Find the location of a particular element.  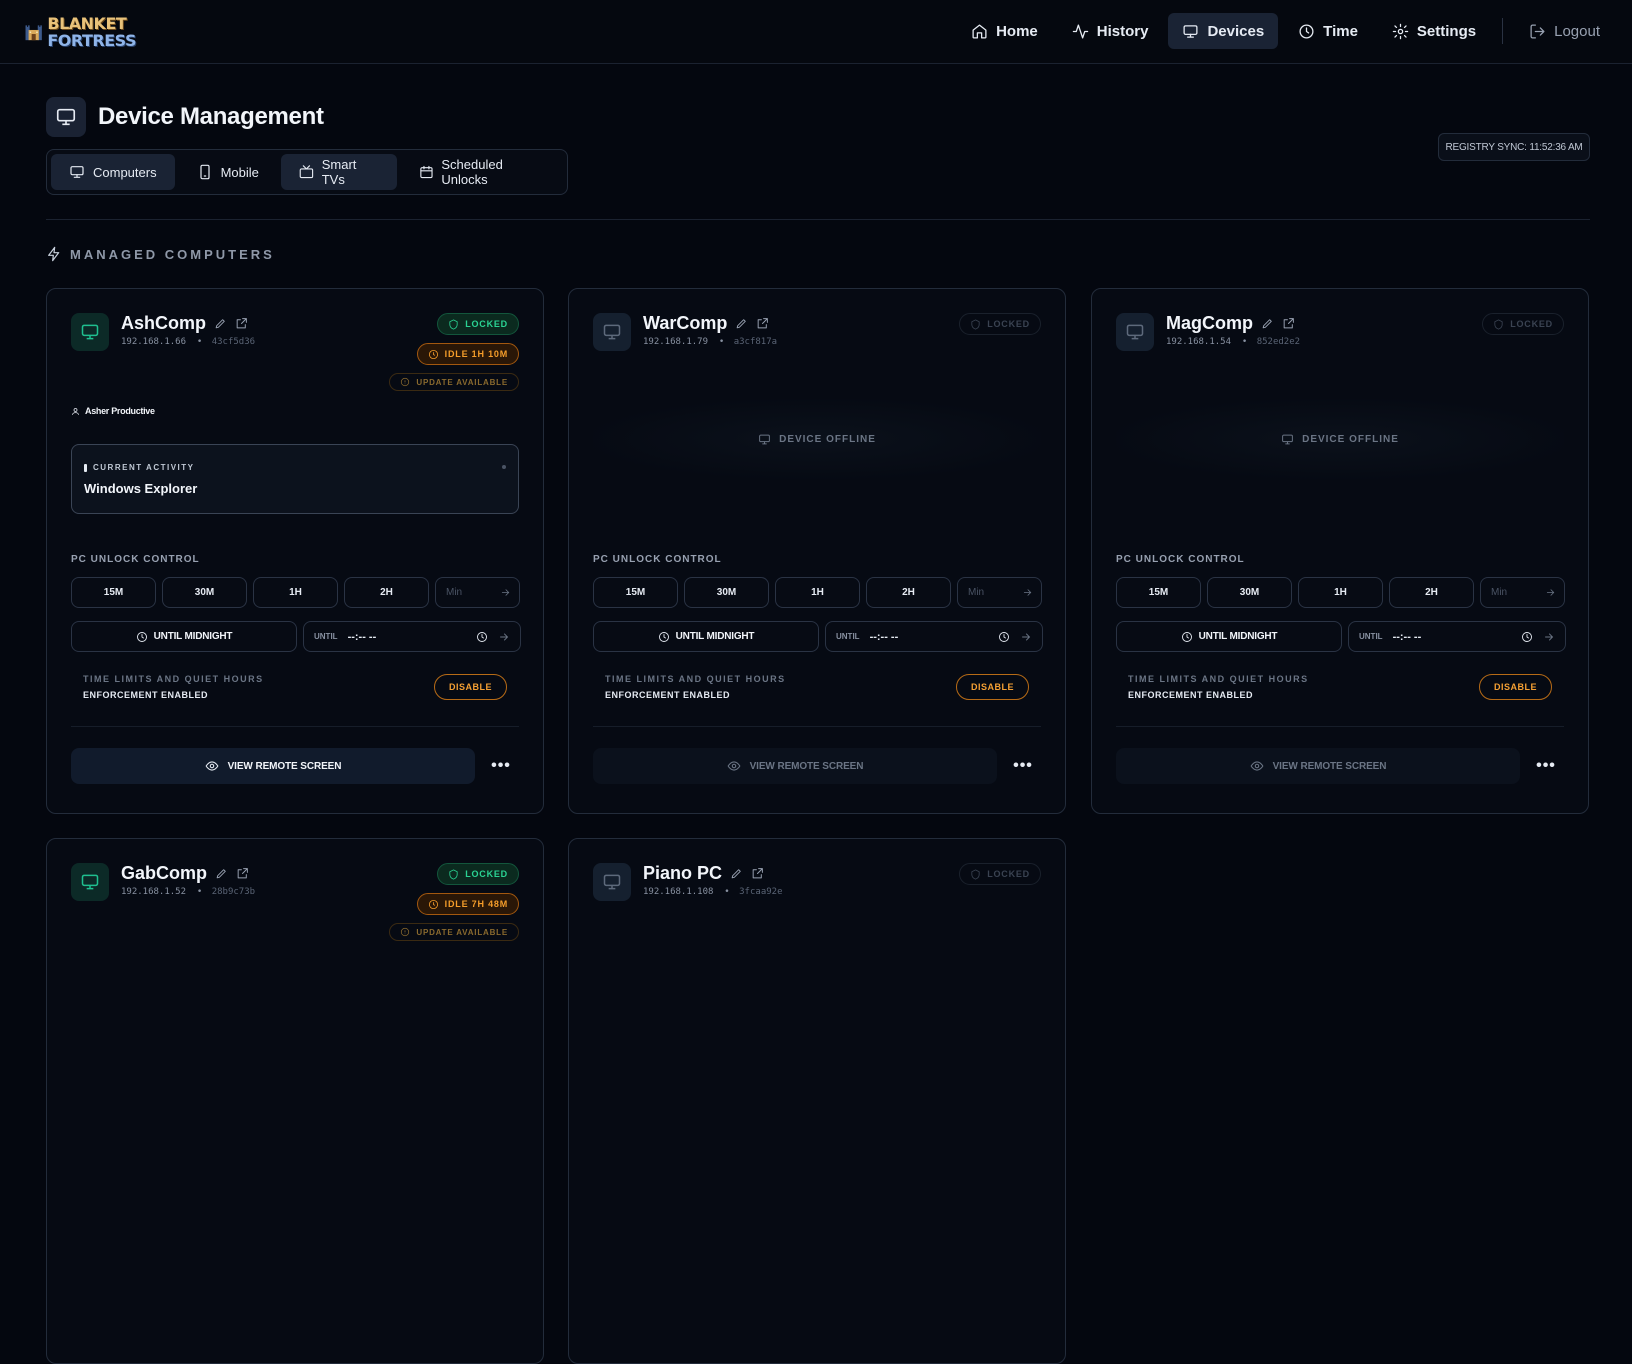

nav-home-label: Home is located at coordinates (1017, 31).